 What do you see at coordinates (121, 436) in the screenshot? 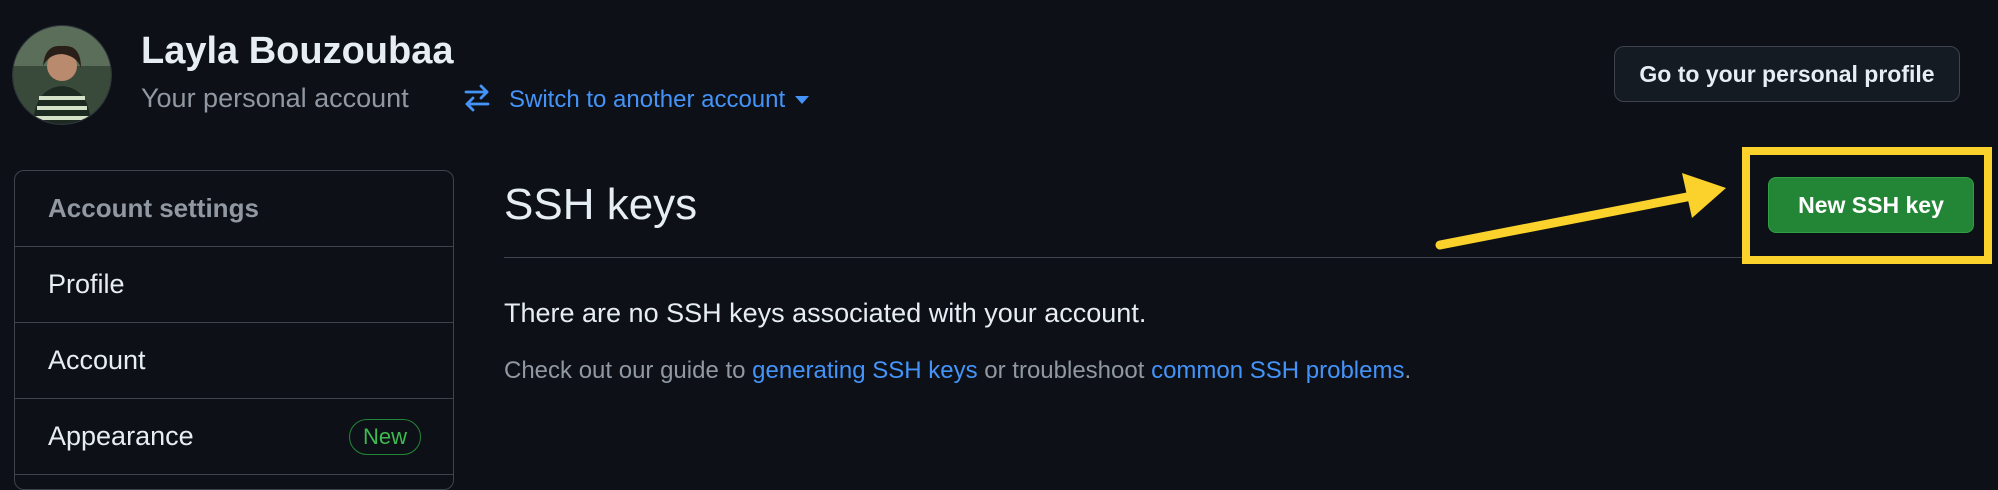
I see `sidebar-item-label: Appearance` at bounding box center [121, 436].